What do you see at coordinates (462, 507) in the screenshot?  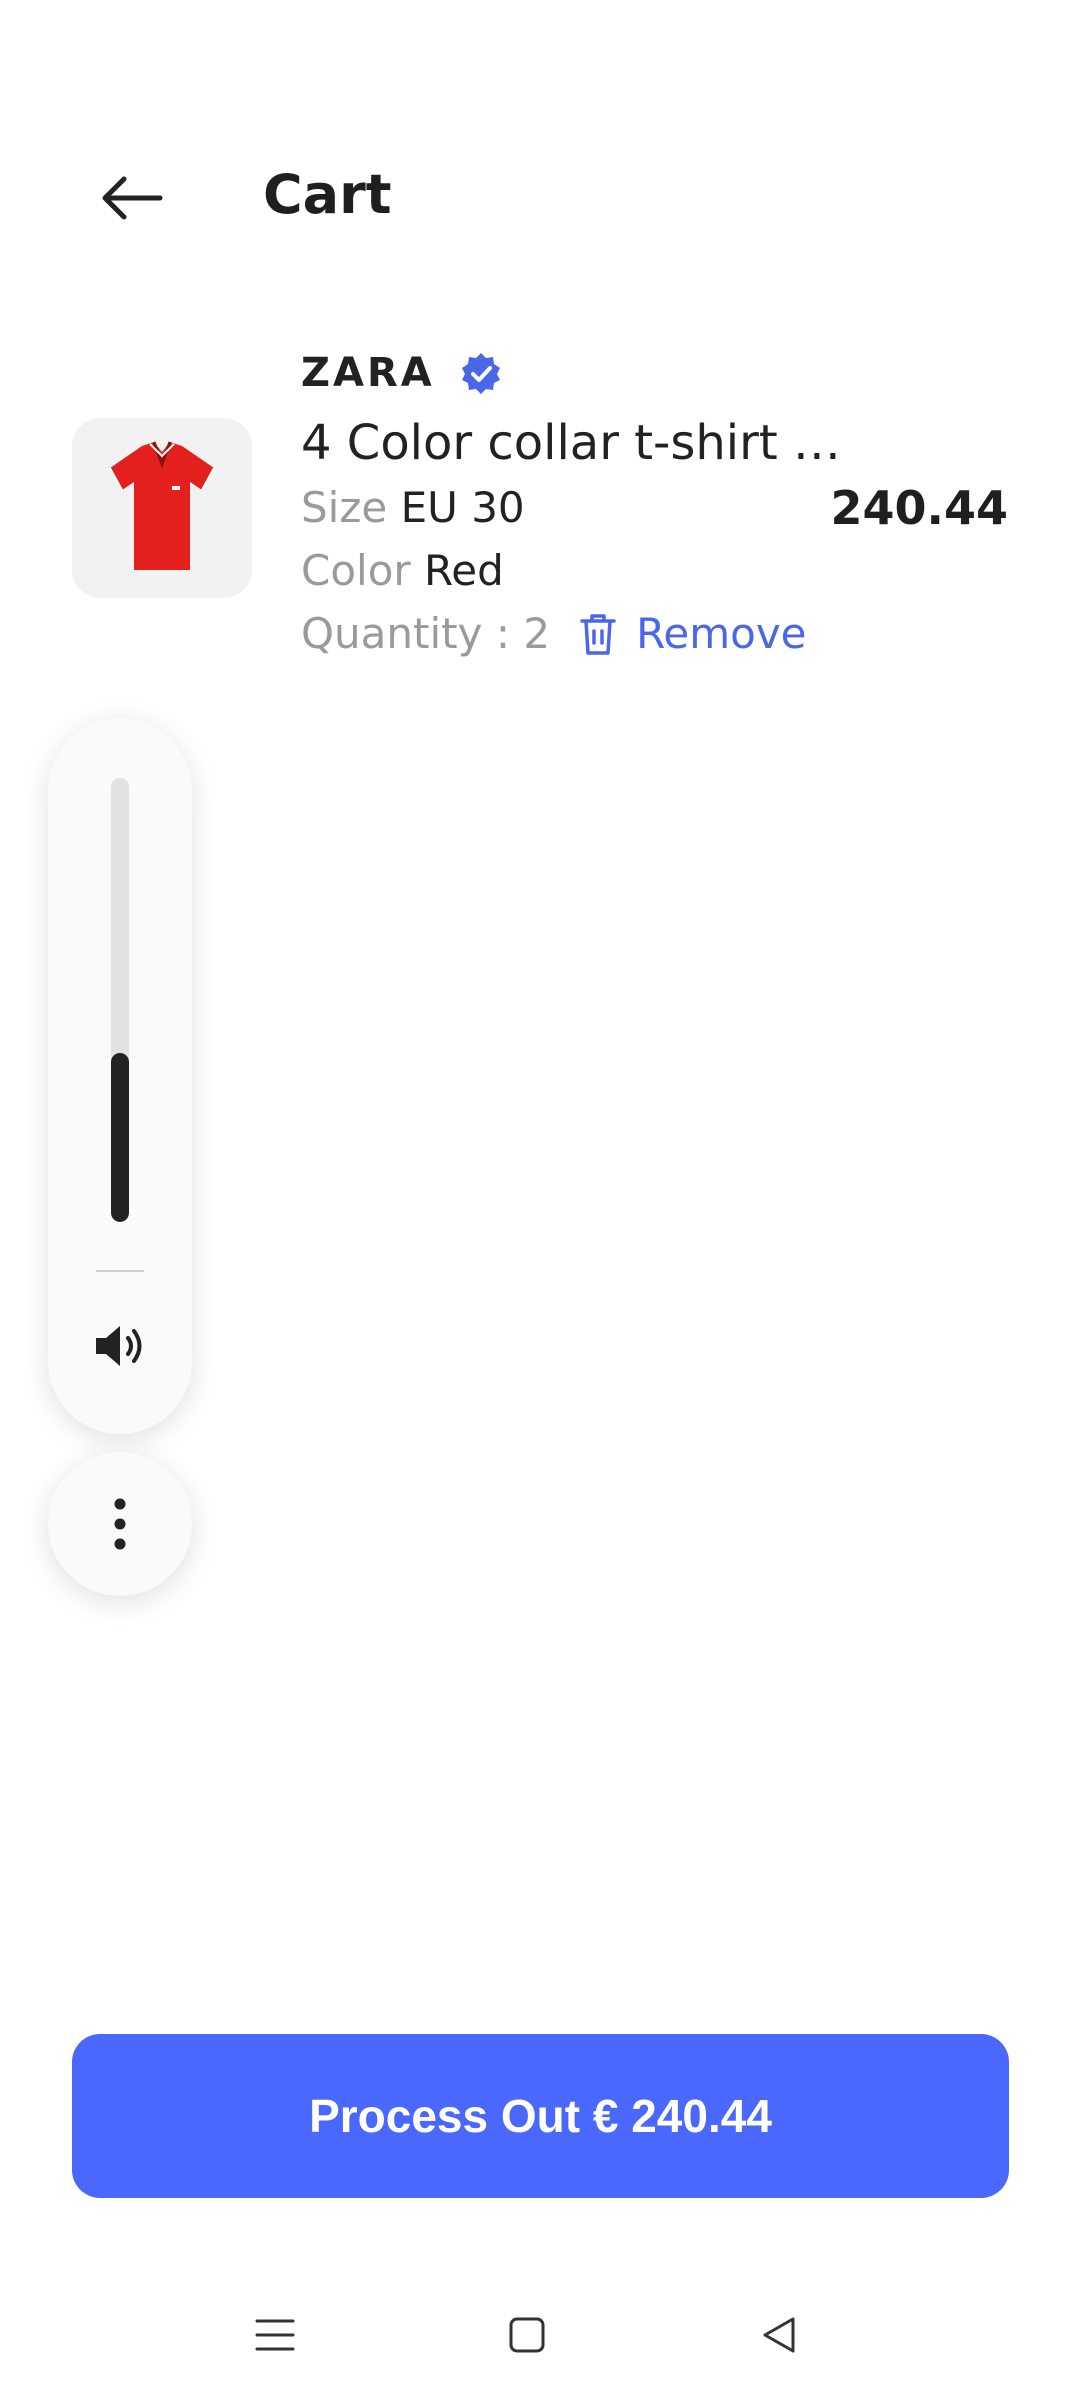 I see `size-value: EU 30` at bounding box center [462, 507].